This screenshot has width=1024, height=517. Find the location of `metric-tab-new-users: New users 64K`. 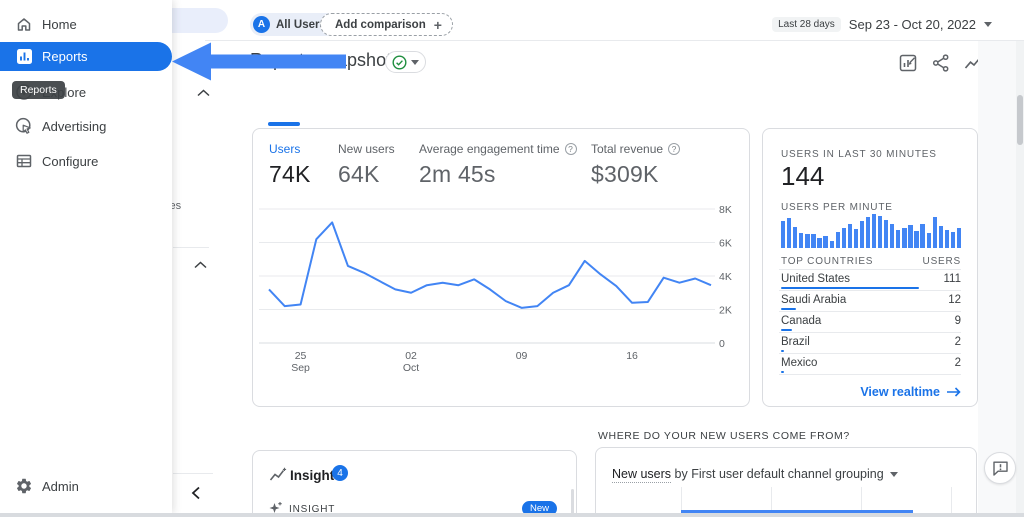

metric-tab-new-users: New users 64K is located at coordinates (366, 165).